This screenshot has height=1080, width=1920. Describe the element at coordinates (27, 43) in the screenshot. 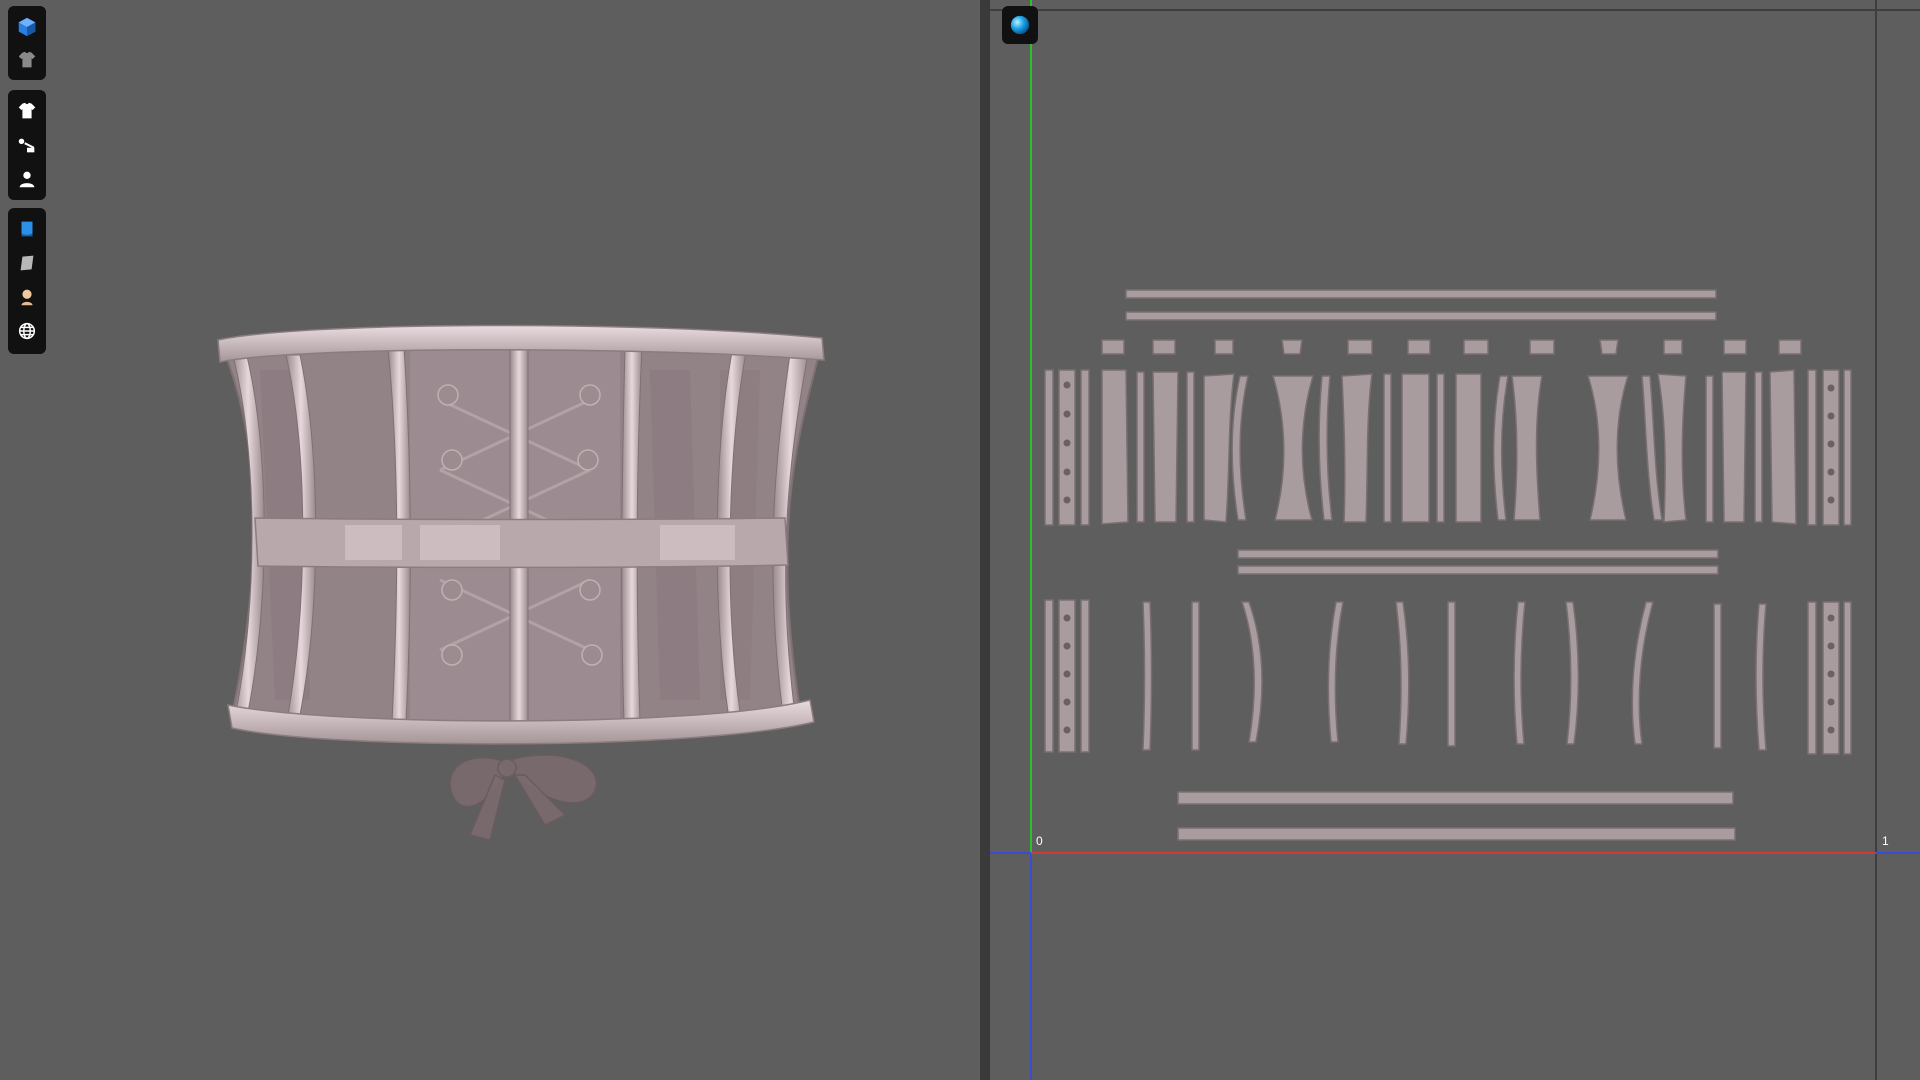

I see `toolbar-group-view` at that location.